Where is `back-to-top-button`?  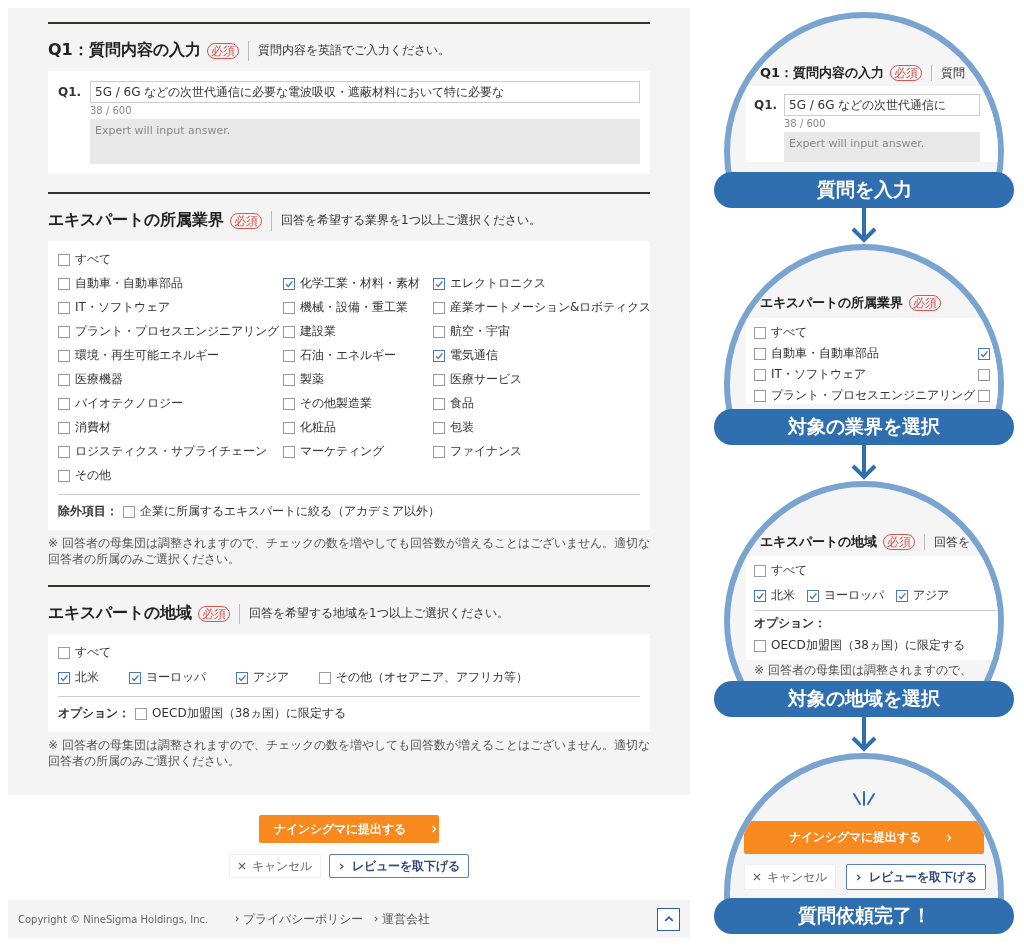
back-to-top-button is located at coordinates (668, 919).